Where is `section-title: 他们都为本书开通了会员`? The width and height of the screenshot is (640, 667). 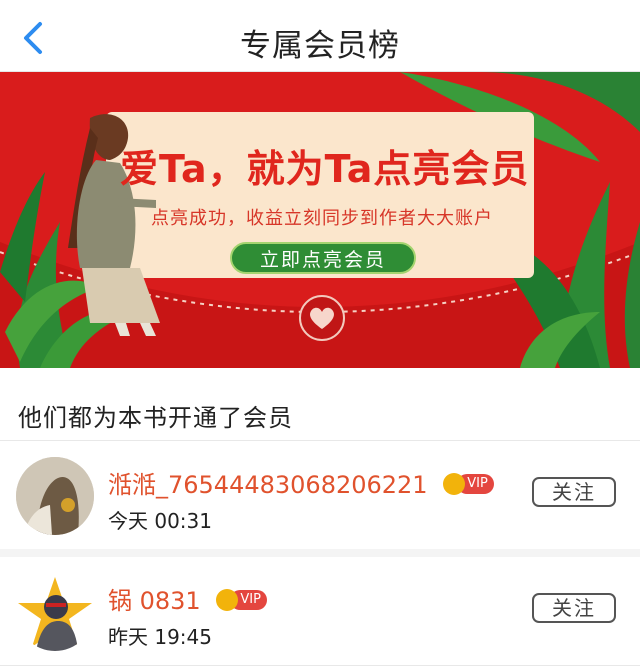 section-title: 他们都为本书开通了会员 is located at coordinates (155, 418).